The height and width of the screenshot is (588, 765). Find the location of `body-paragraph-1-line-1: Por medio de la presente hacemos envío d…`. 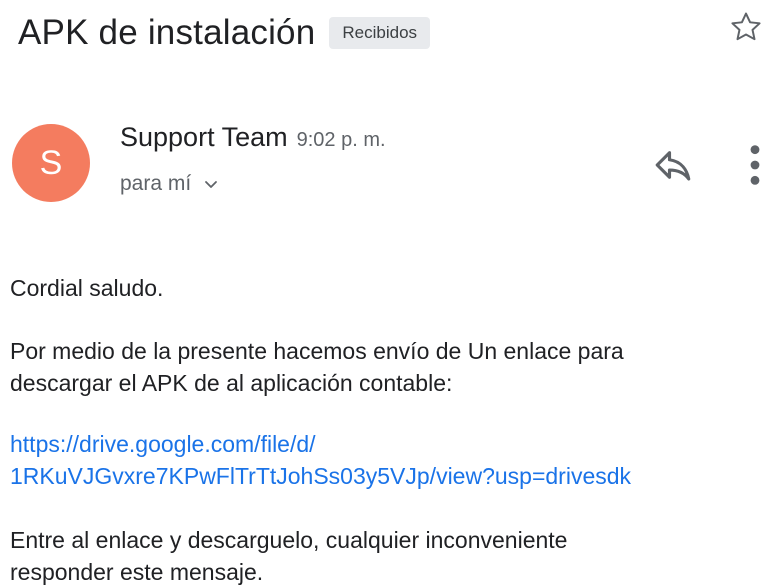

body-paragraph-1-line-1: Por medio de la presente hacemos envío d… is located at coordinates (317, 351).